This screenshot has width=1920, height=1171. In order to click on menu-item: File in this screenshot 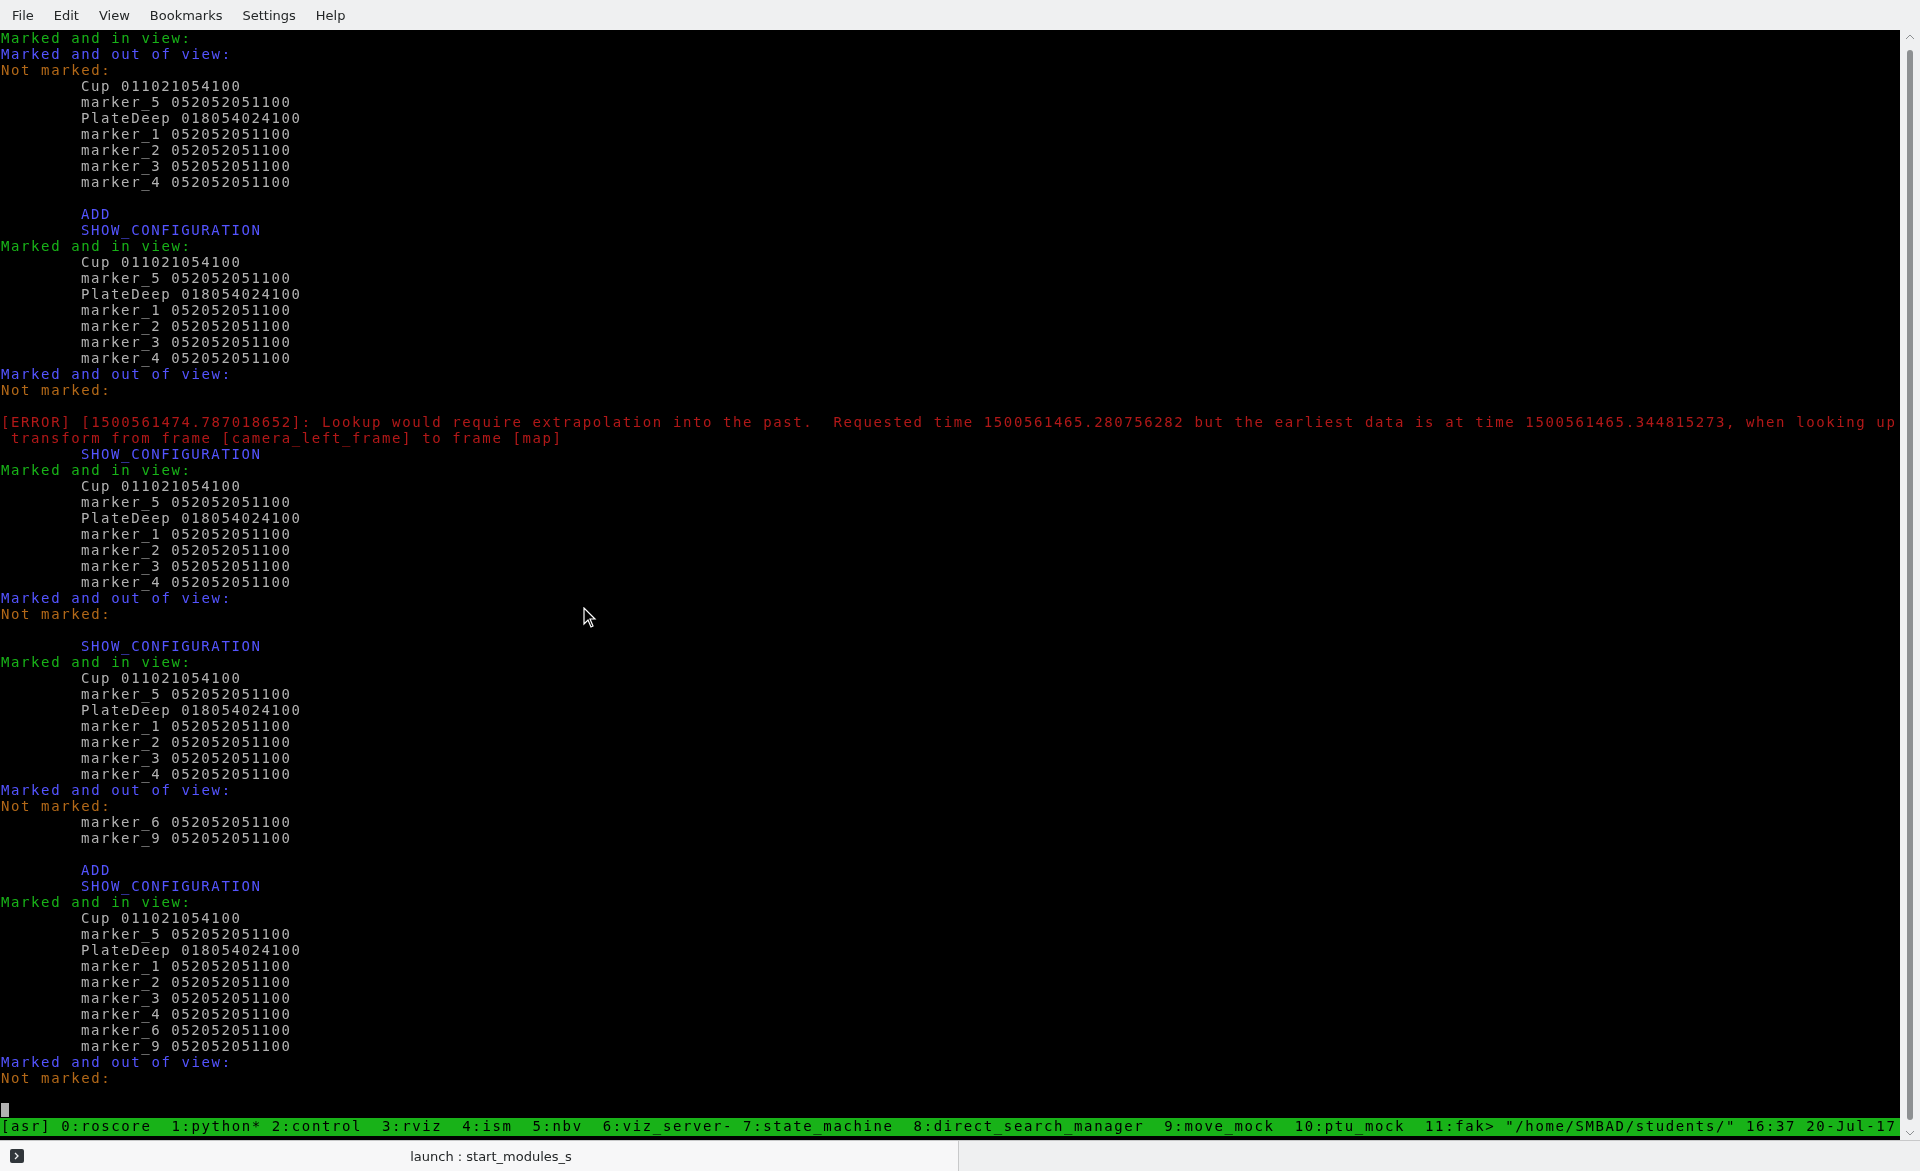, I will do `click(23, 15)`.